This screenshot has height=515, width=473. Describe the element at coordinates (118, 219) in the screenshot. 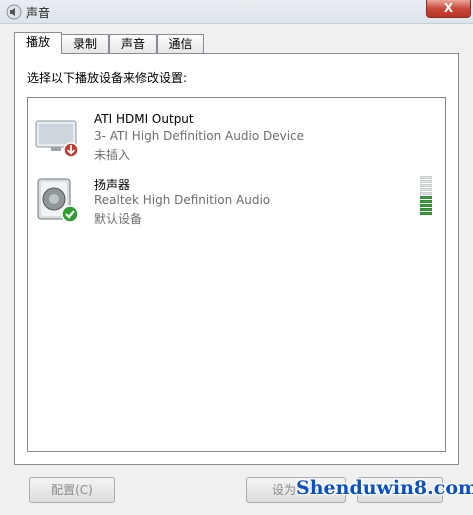

I see `device-status: 默认设备` at that location.